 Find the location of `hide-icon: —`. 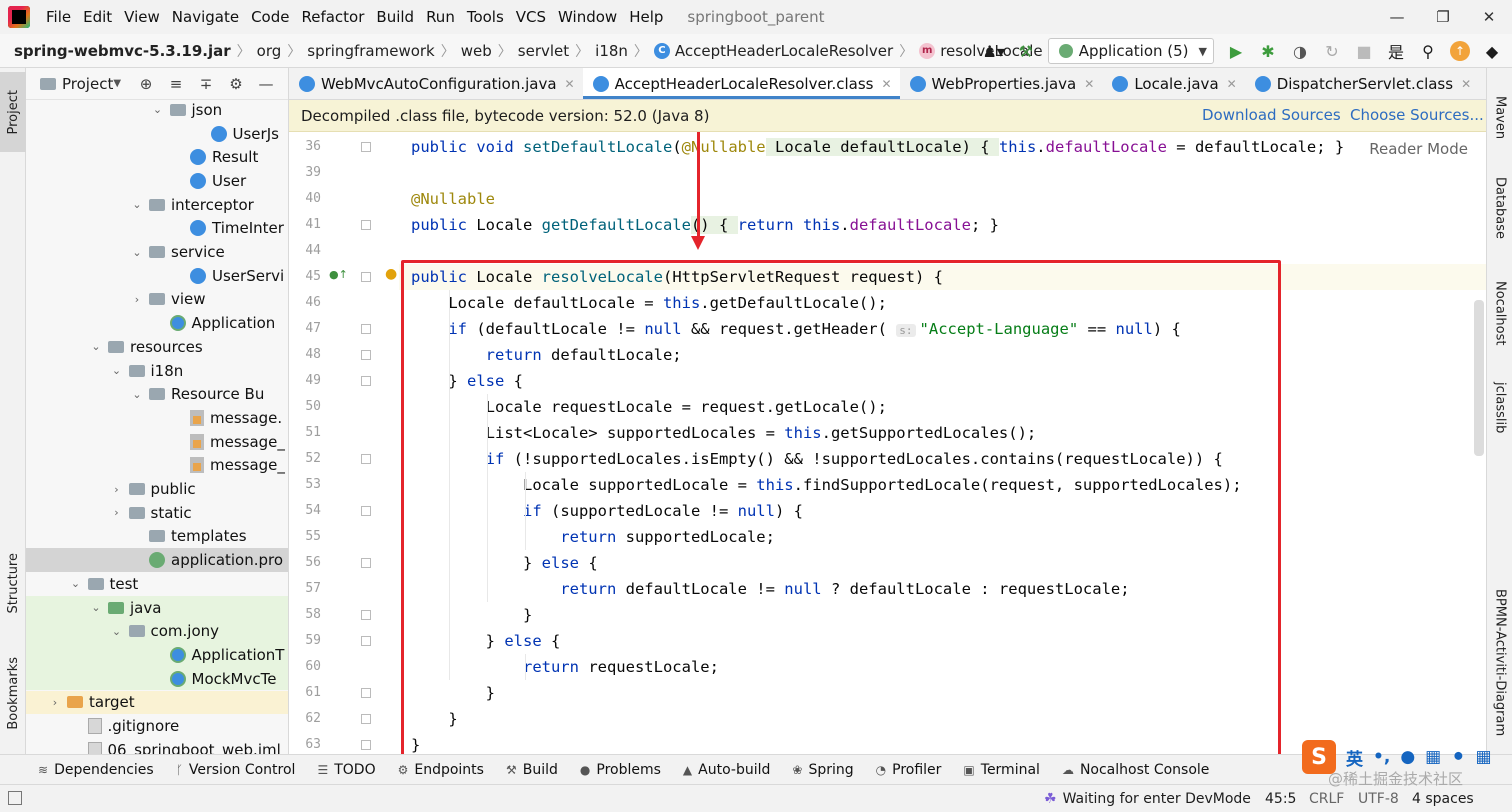

hide-icon: — is located at coordinates (266, 84).